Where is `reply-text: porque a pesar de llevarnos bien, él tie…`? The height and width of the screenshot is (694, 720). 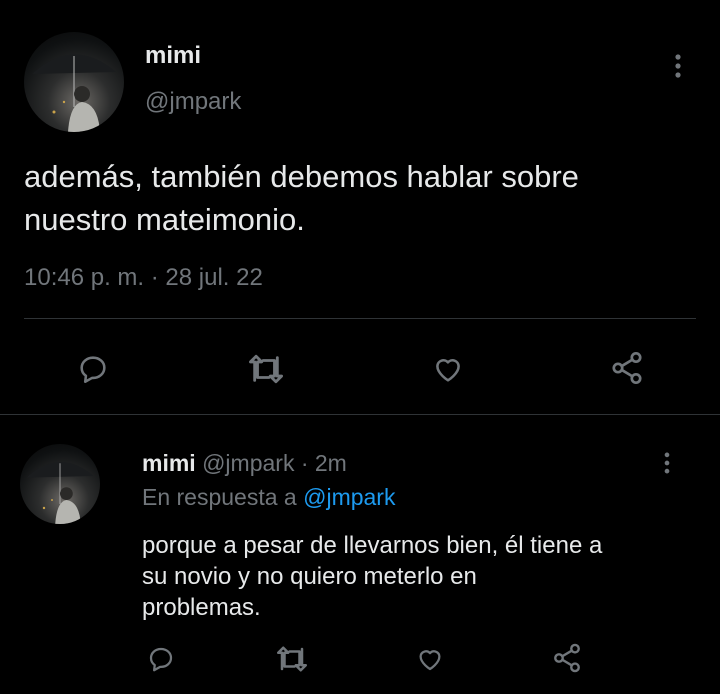 reply-text: porque a pesar de llevarnos bien, él tie… is located at coordinates (372, 576).